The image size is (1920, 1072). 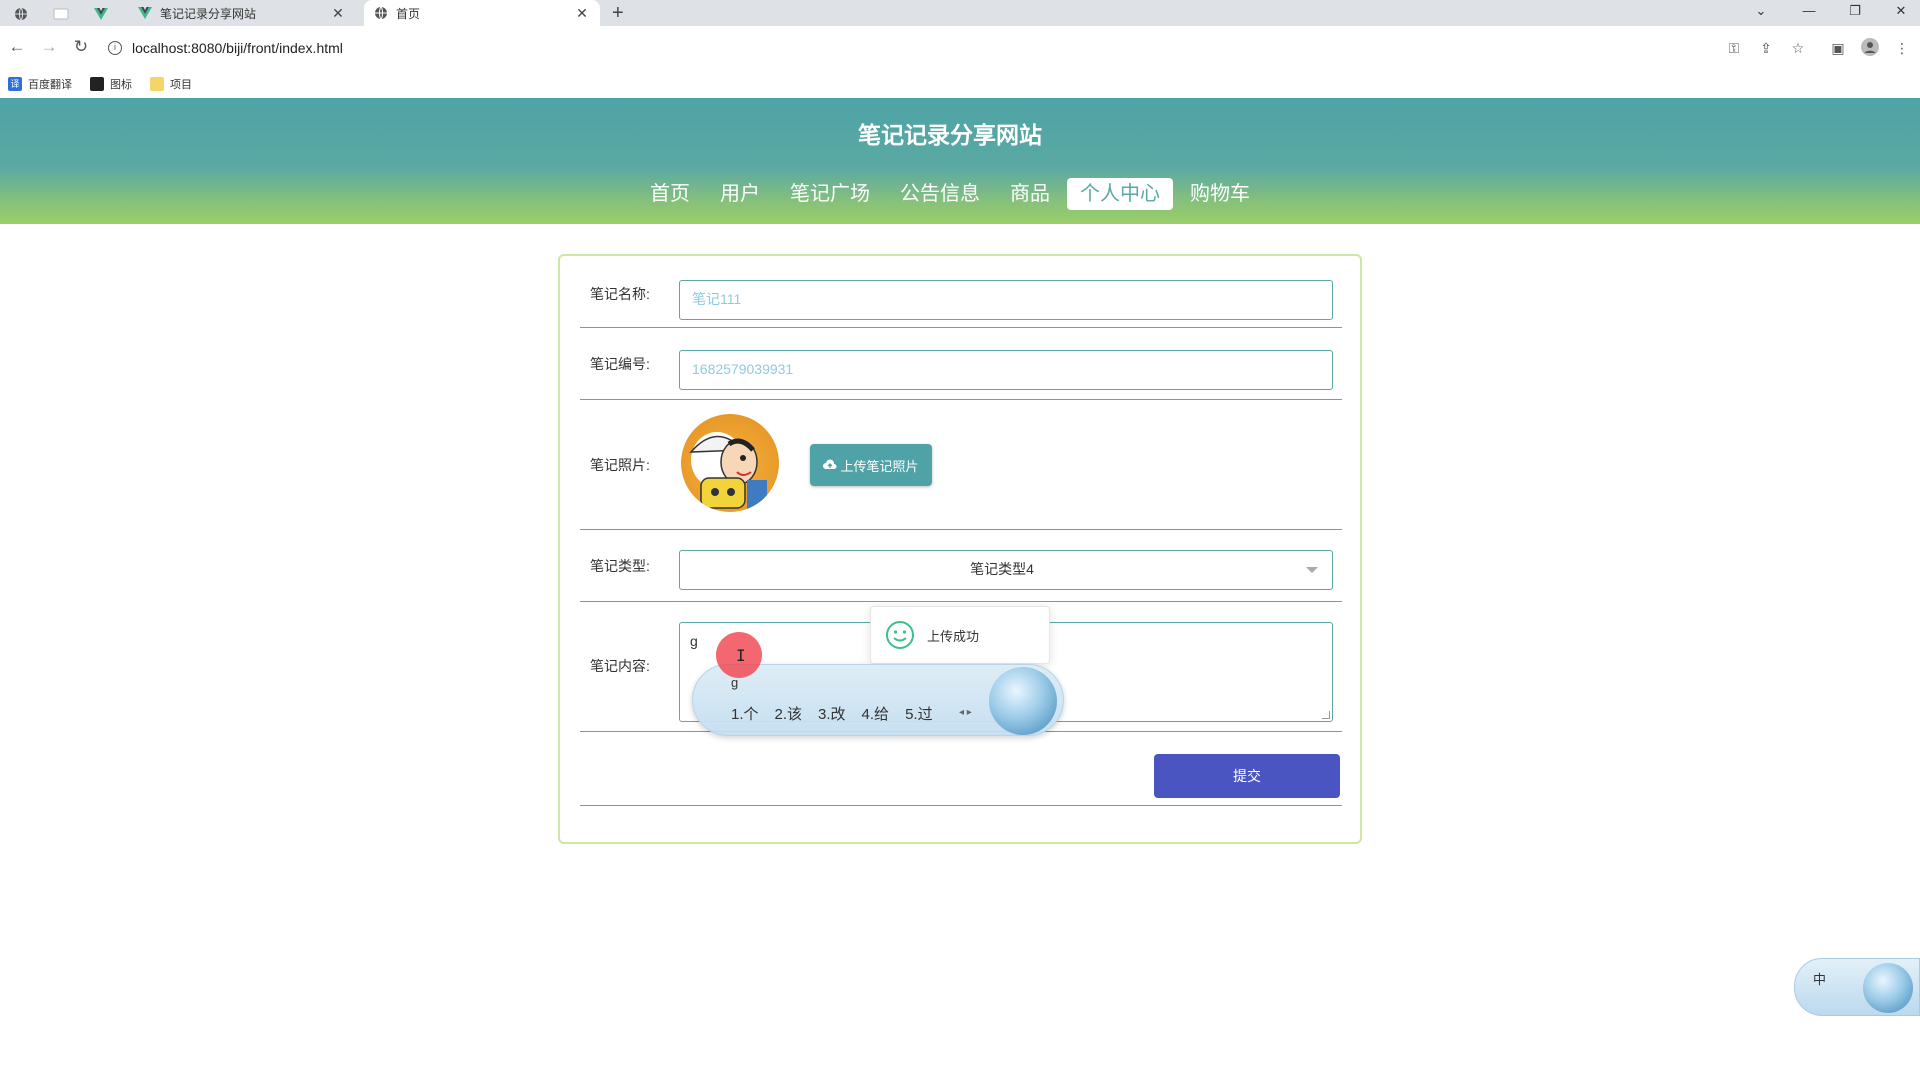 What do you see at coordinates (960, 13) in the screenshot?
I see `browser-tabstrip: 笔记记录分享网站 ✕ 首页 ✕ + ⌄ — ❐ ✕` at bounding box center [960, 13].